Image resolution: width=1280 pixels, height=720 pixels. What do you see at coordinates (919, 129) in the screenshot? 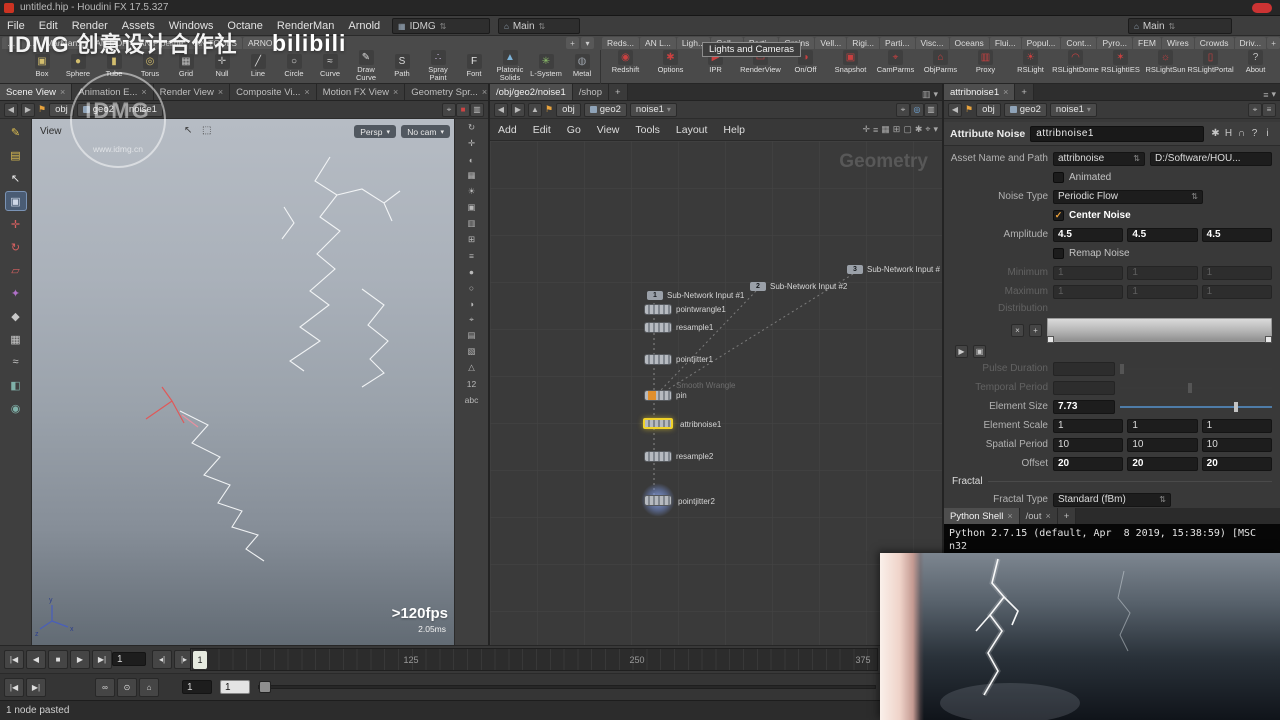
I see `color-palette-icon: ✱` at bounding box center [919, 129].